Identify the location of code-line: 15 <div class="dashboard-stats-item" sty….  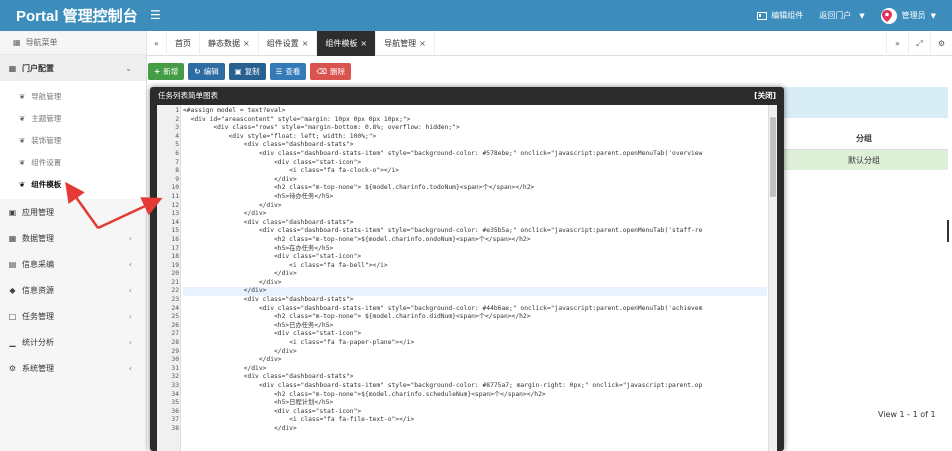
(469, 231).